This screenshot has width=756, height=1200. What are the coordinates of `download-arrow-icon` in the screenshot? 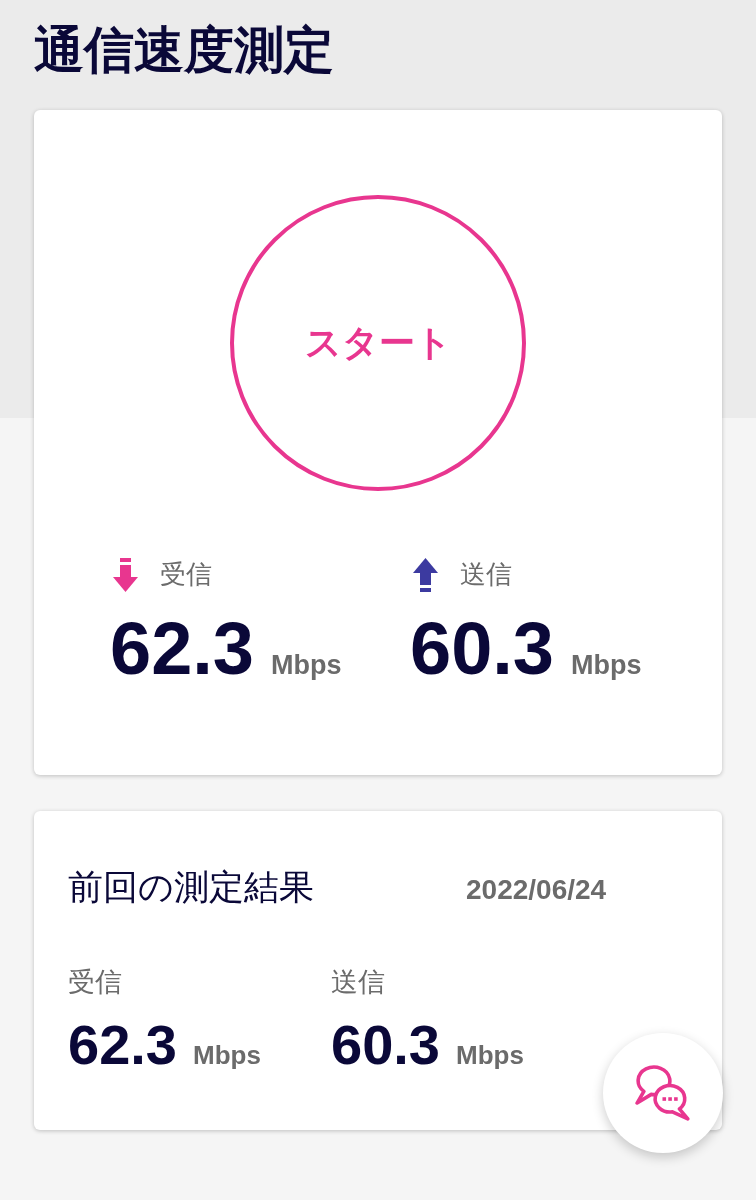 It's located at (125, 575).